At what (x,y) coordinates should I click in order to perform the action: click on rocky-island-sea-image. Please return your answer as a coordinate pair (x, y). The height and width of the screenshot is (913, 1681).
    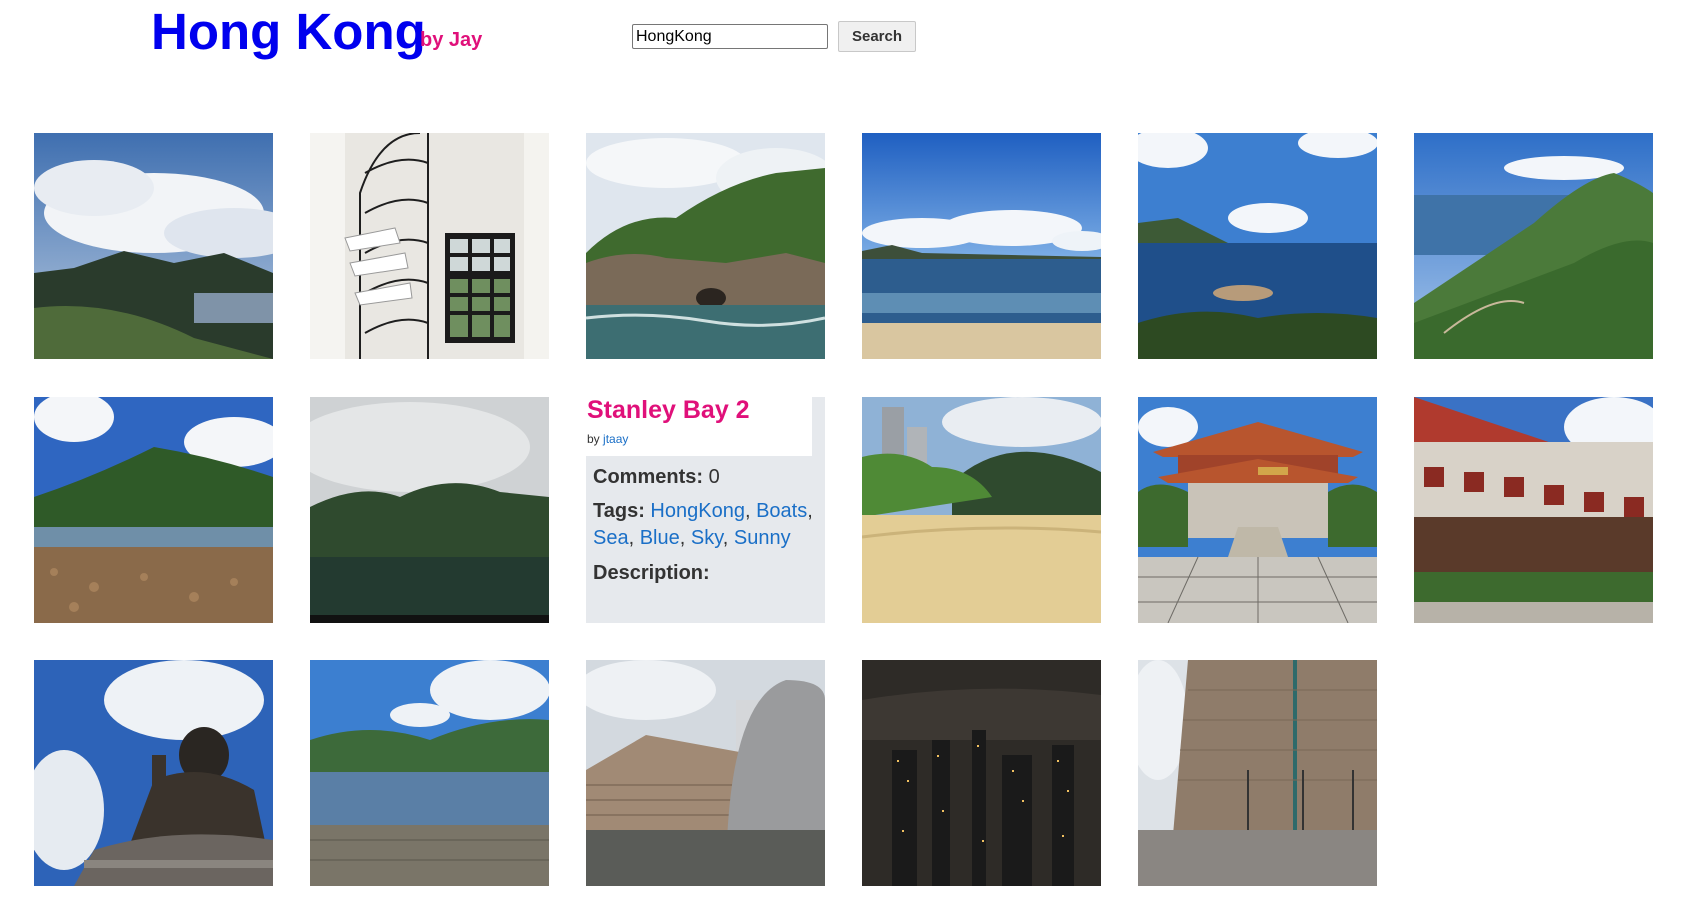
    Looking at the image, I should click on (705, 246).